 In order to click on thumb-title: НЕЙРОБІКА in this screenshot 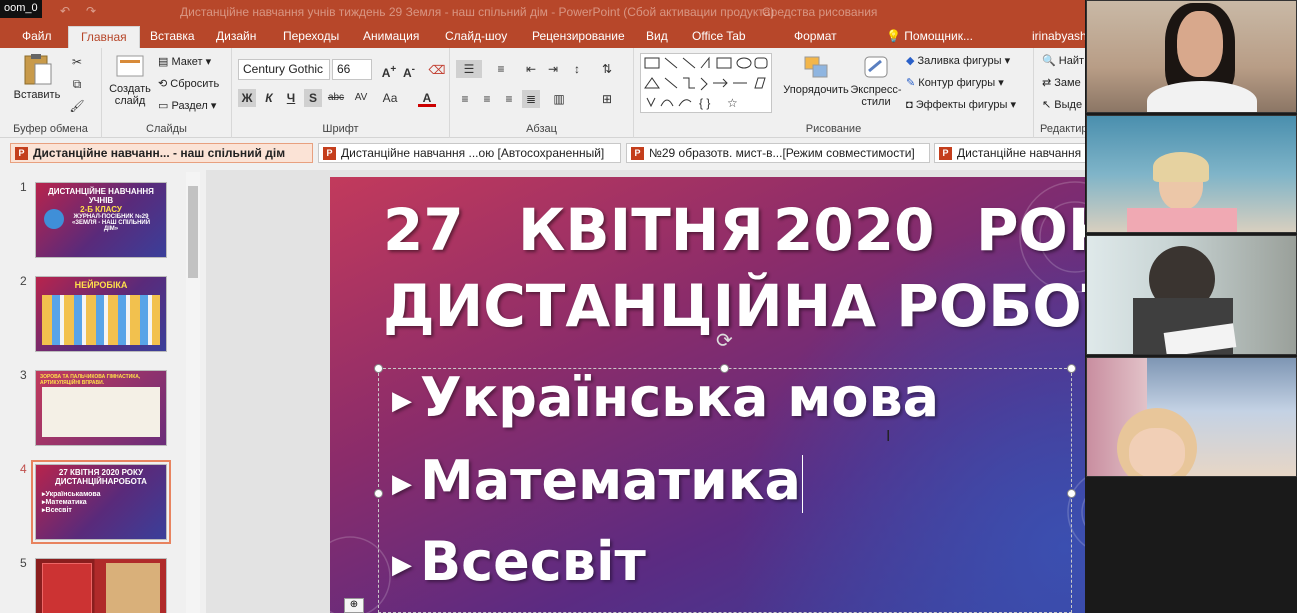, I will do `click(101, 285)`.